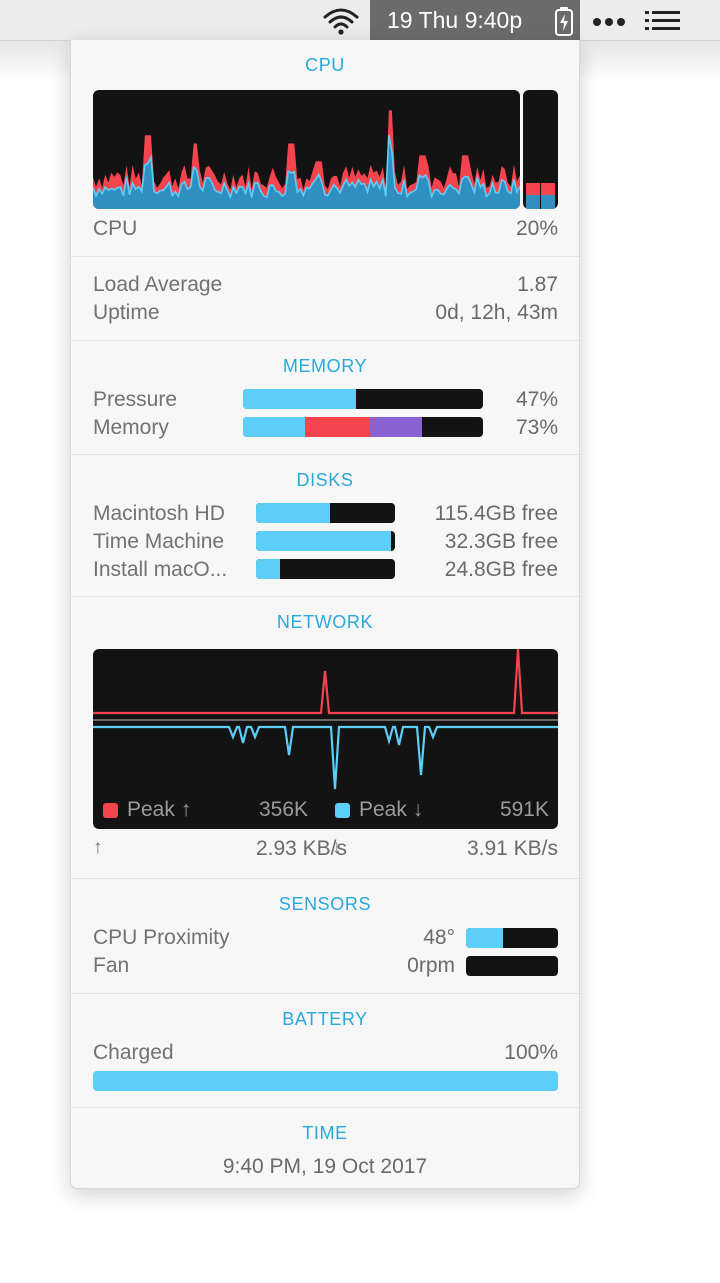 Image resolution: width=720 pixels, height=1283 pixels. I want to click on disk-name-macintosh-hd: Macintosh HD, so click(159, 513).